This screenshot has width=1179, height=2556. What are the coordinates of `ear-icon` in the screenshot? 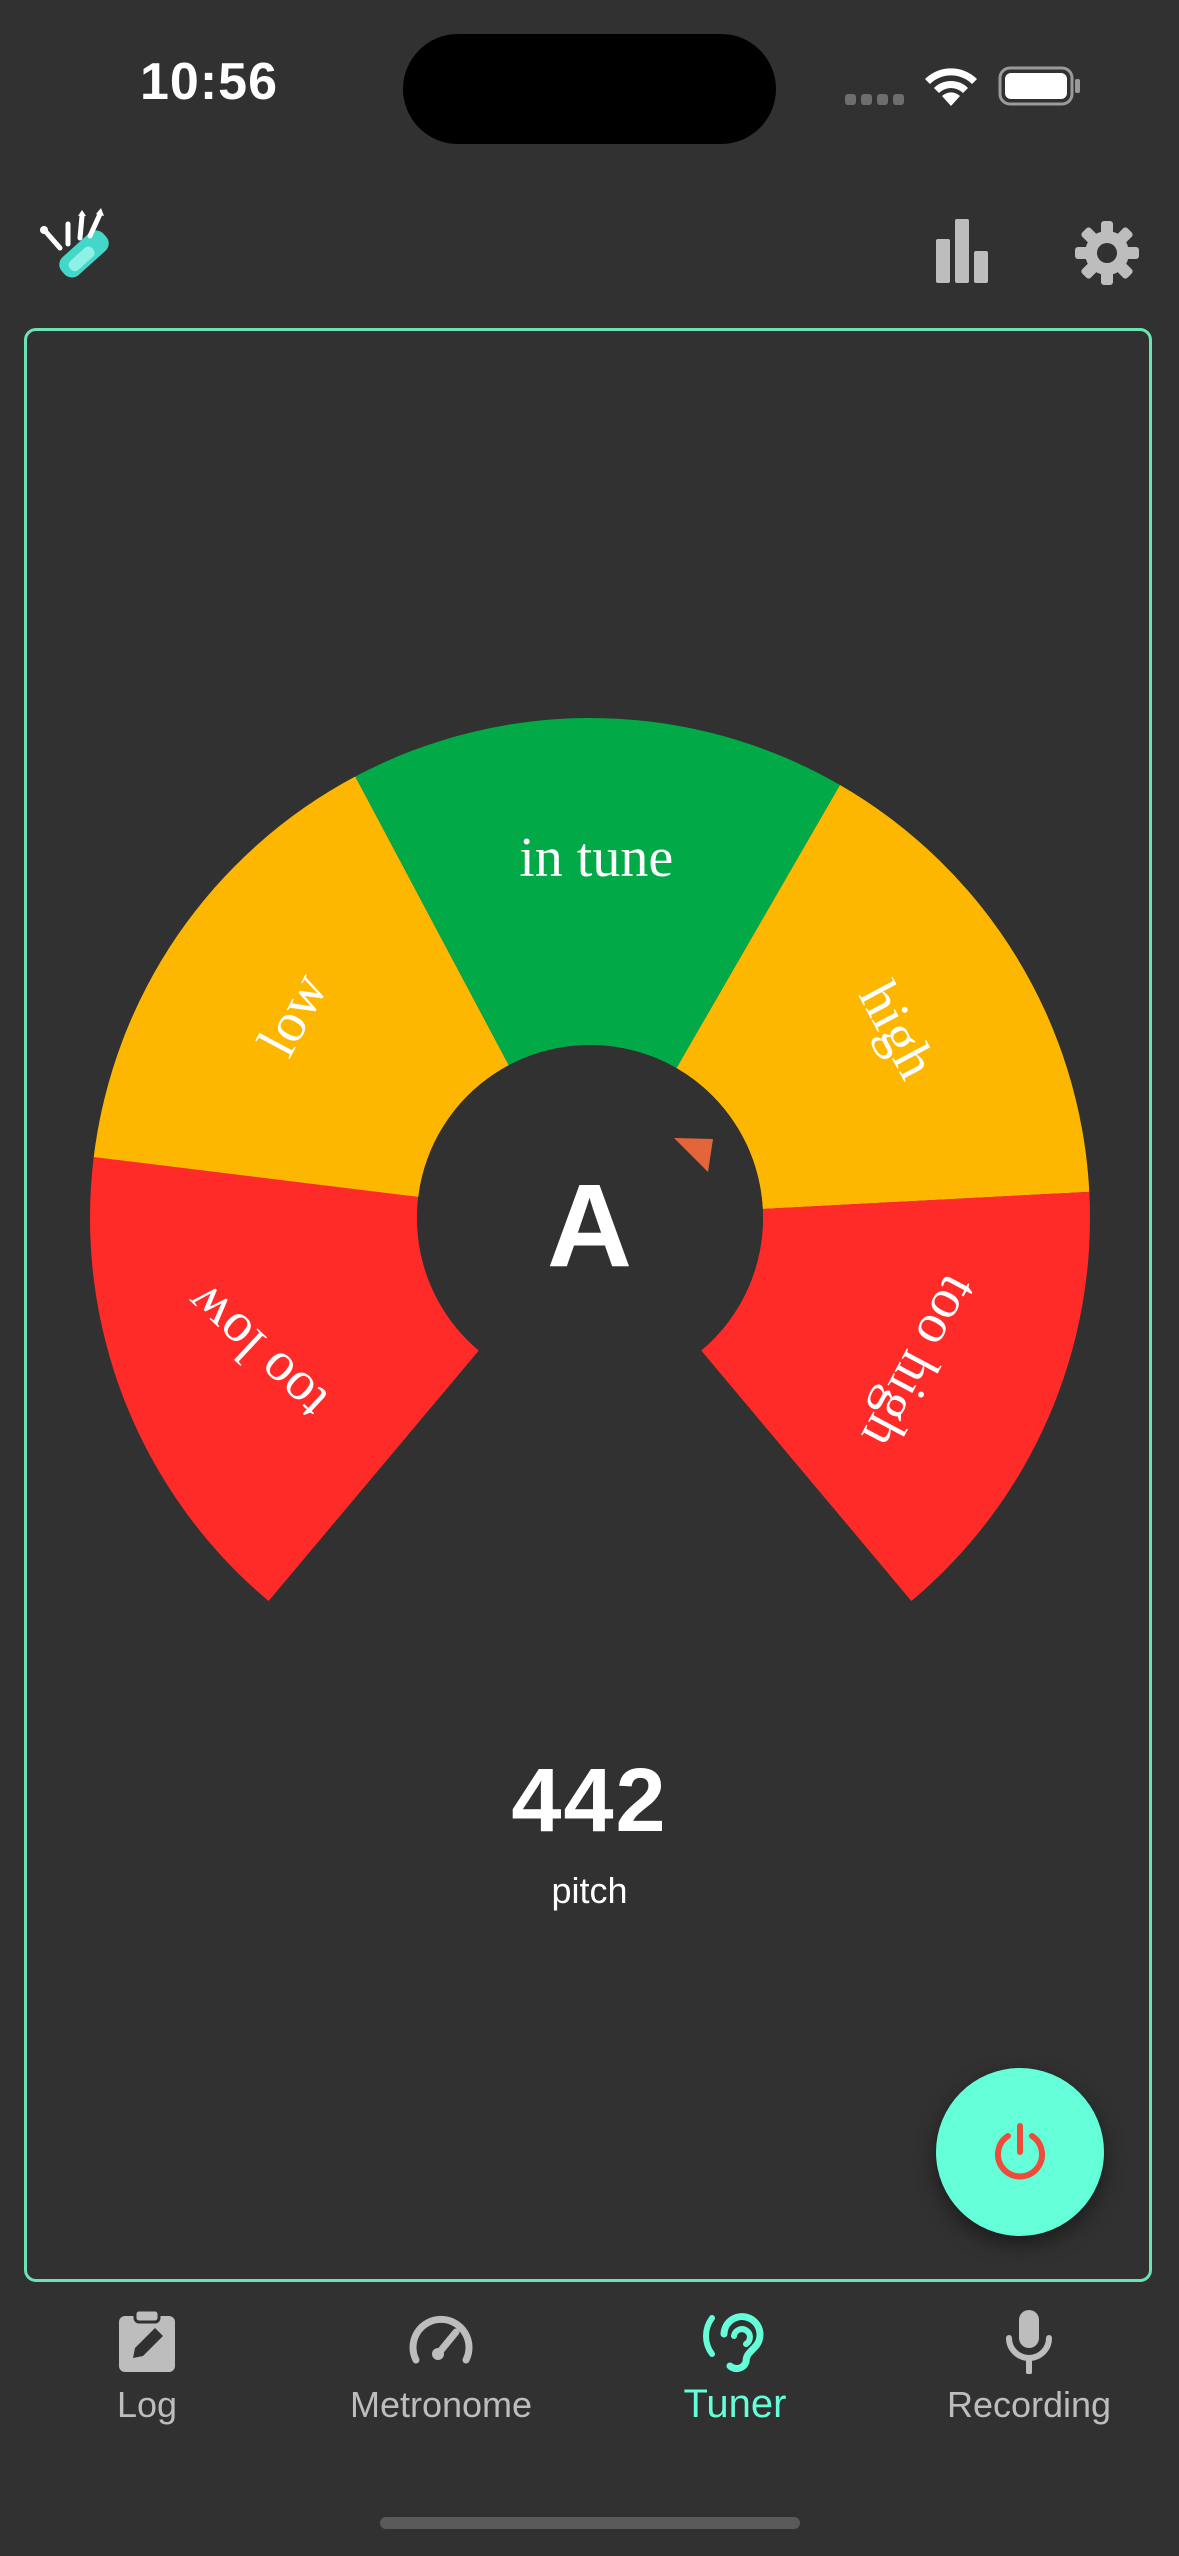 It's located at (733, 2342).